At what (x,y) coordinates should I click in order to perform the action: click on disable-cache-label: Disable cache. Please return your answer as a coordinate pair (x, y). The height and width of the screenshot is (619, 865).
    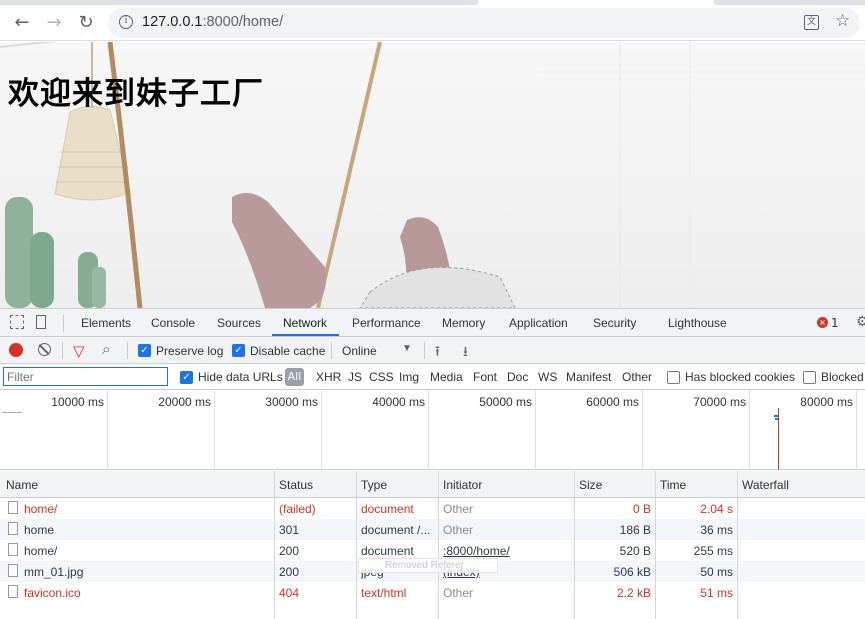
    Looking at the image, I should click on (288, 351).